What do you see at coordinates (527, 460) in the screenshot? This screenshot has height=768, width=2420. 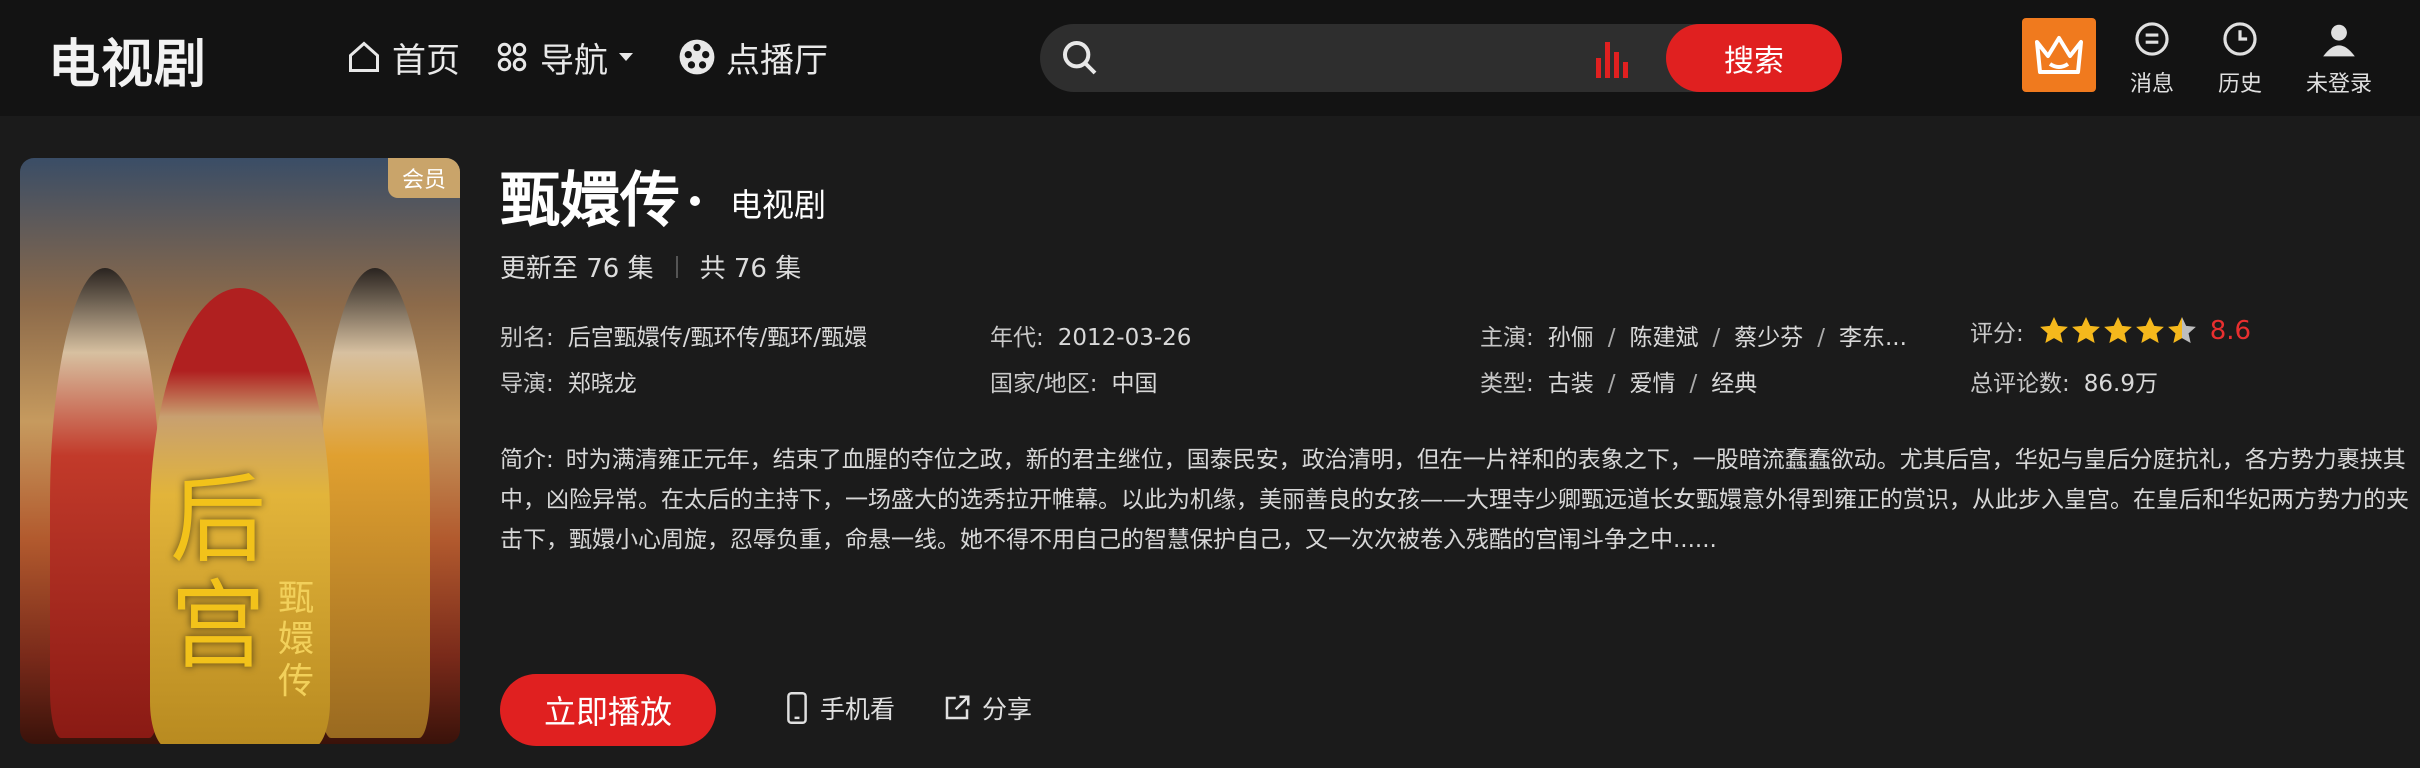 I see `synopsis-label: 简介:` at bounding box center [527, 460].